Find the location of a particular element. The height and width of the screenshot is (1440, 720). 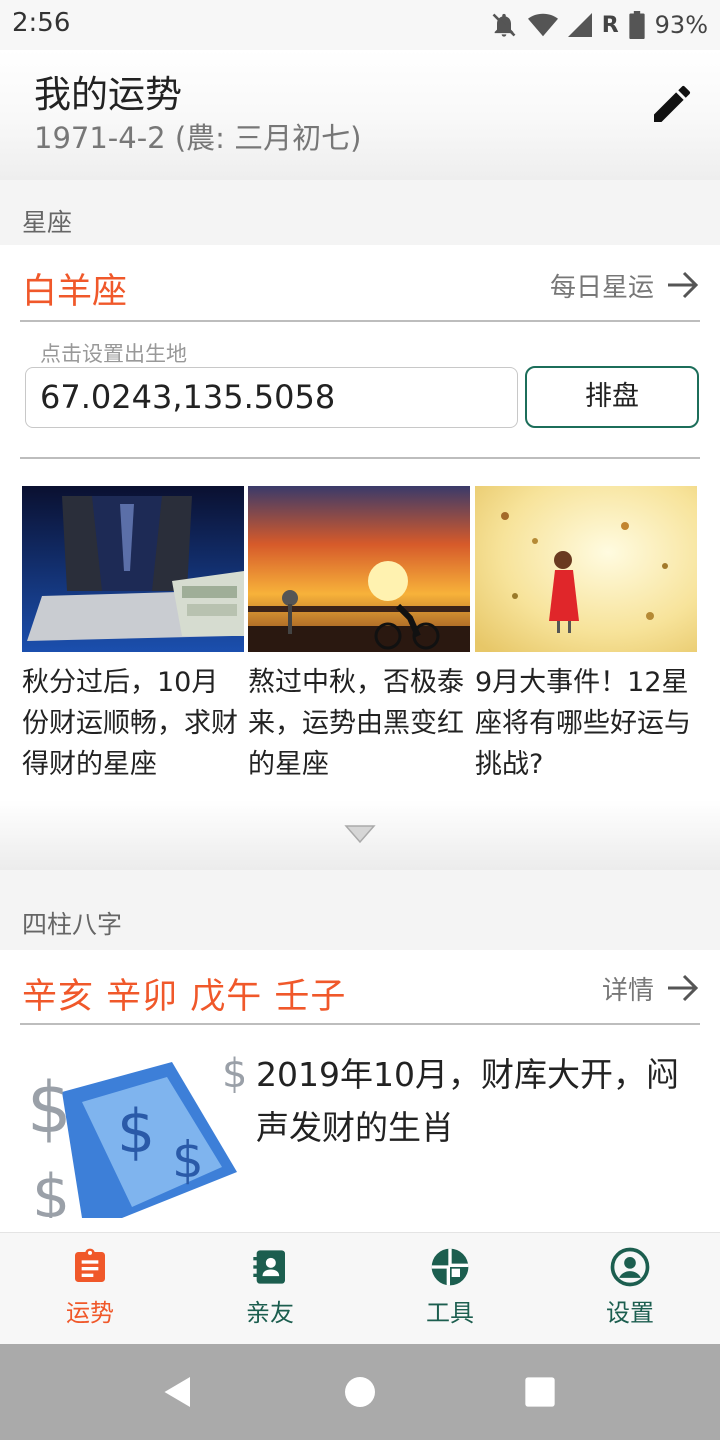

zodiac-section-label: 星座 is located at coordinates (47, 222).